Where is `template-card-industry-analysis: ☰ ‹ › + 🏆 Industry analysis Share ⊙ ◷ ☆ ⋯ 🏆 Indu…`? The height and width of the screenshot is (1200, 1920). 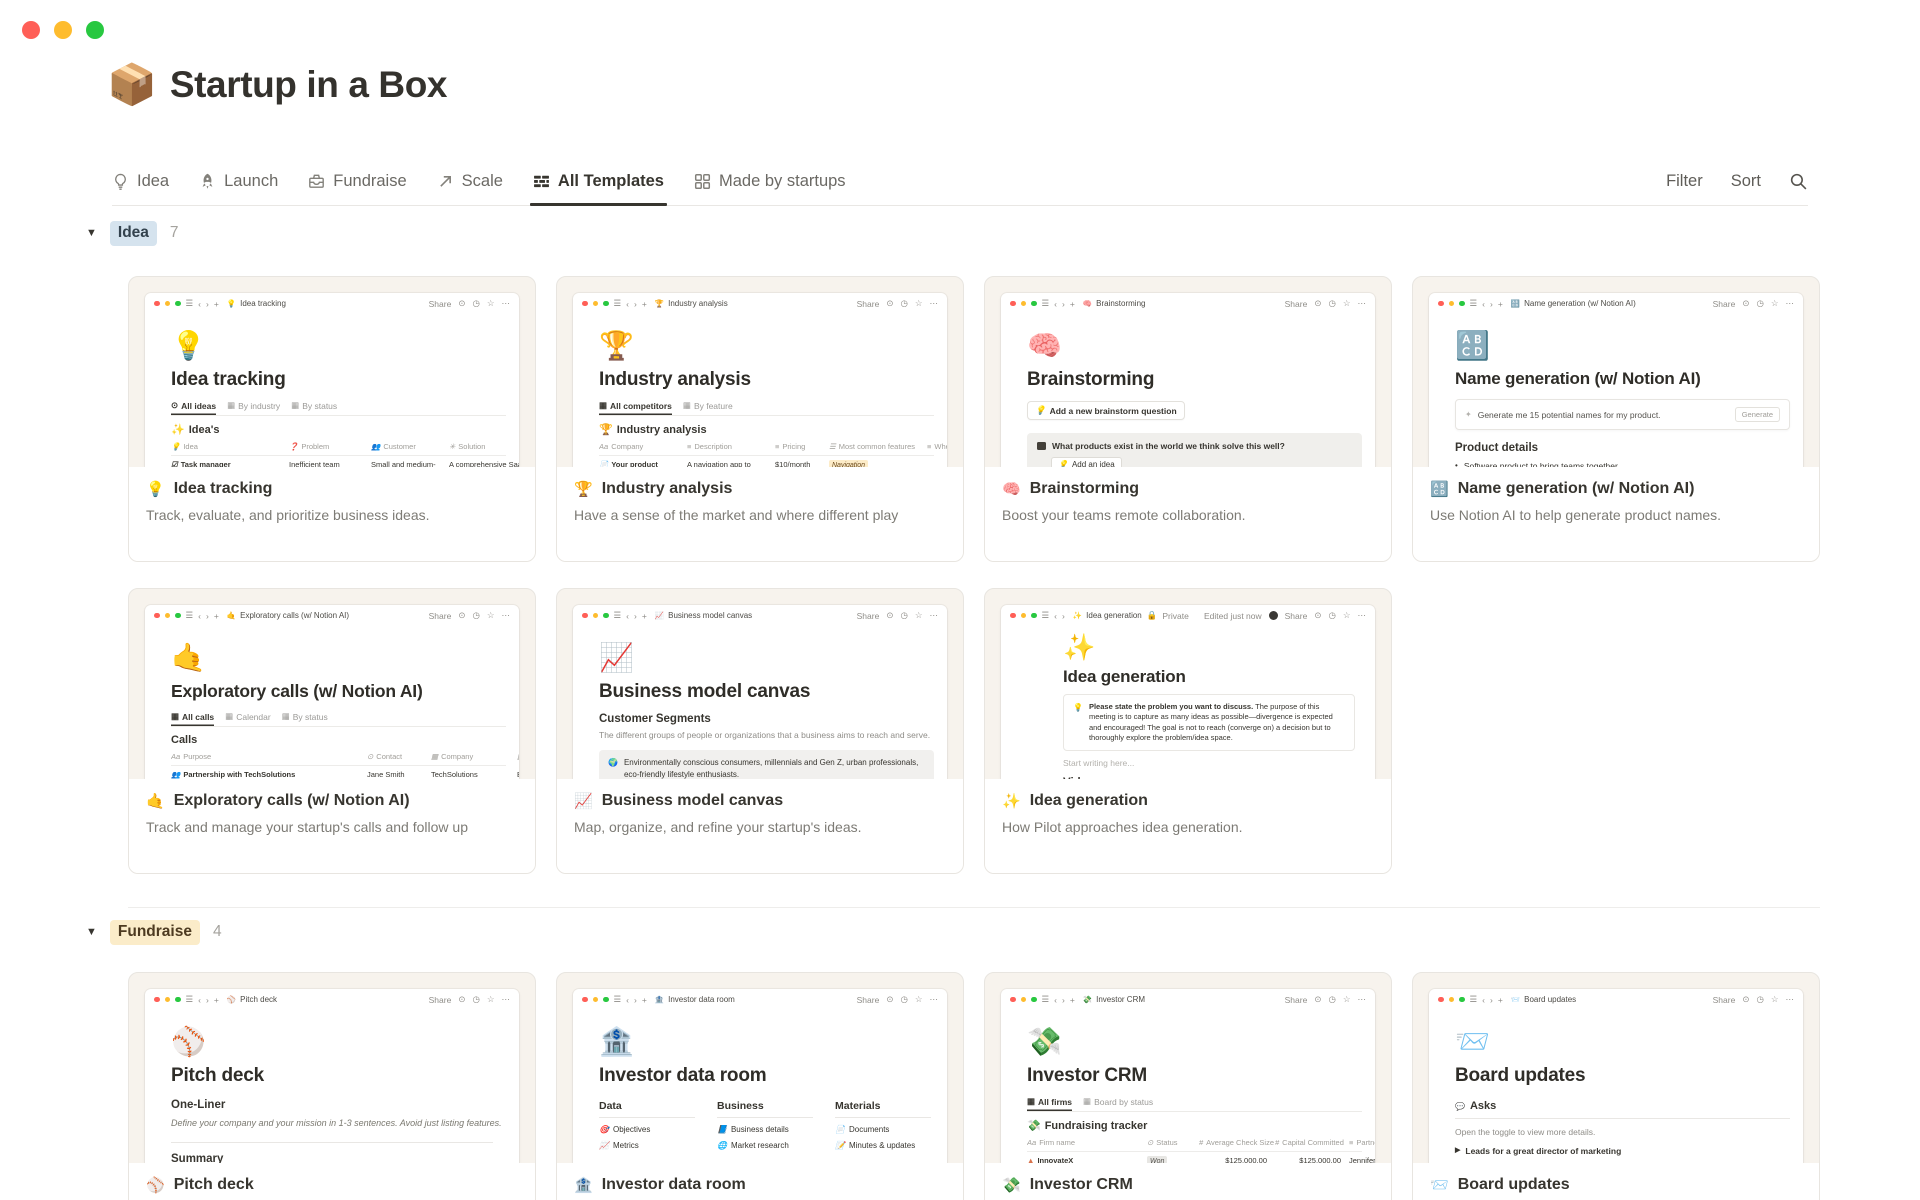 template-card-industry-analysis: ☰ ‹ › + 🏆 Industry analysis Share ⊙ ◷ ☆ ⋯ 🏆 Indu… is located at coordinates (760, 419).